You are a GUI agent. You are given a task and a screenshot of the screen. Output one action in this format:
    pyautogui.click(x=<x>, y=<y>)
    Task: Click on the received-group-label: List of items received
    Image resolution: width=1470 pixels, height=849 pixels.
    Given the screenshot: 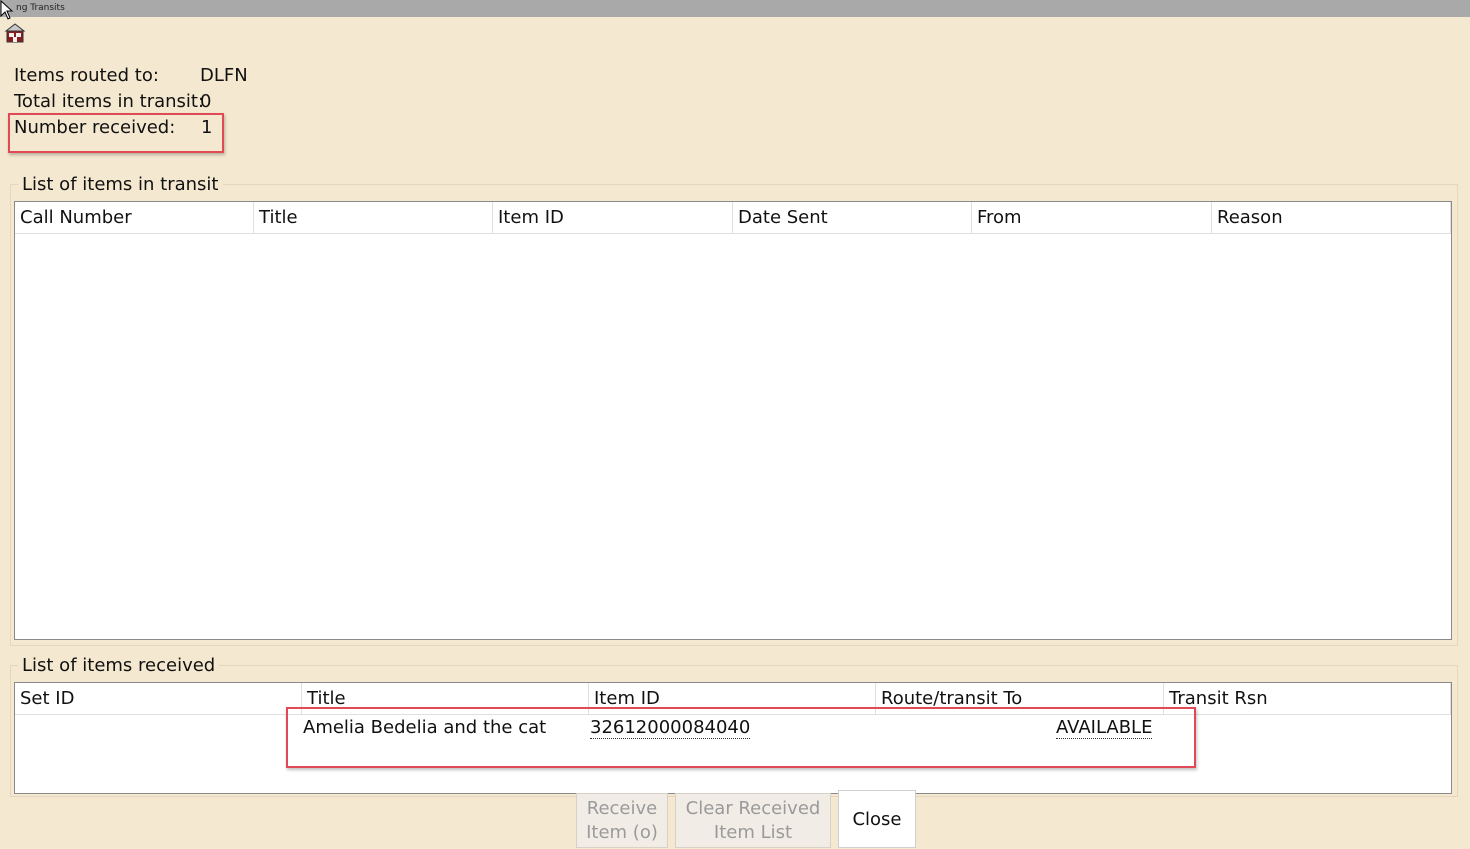 What is the action you would take?
    pyautogui.click(x=119, y=665)
    